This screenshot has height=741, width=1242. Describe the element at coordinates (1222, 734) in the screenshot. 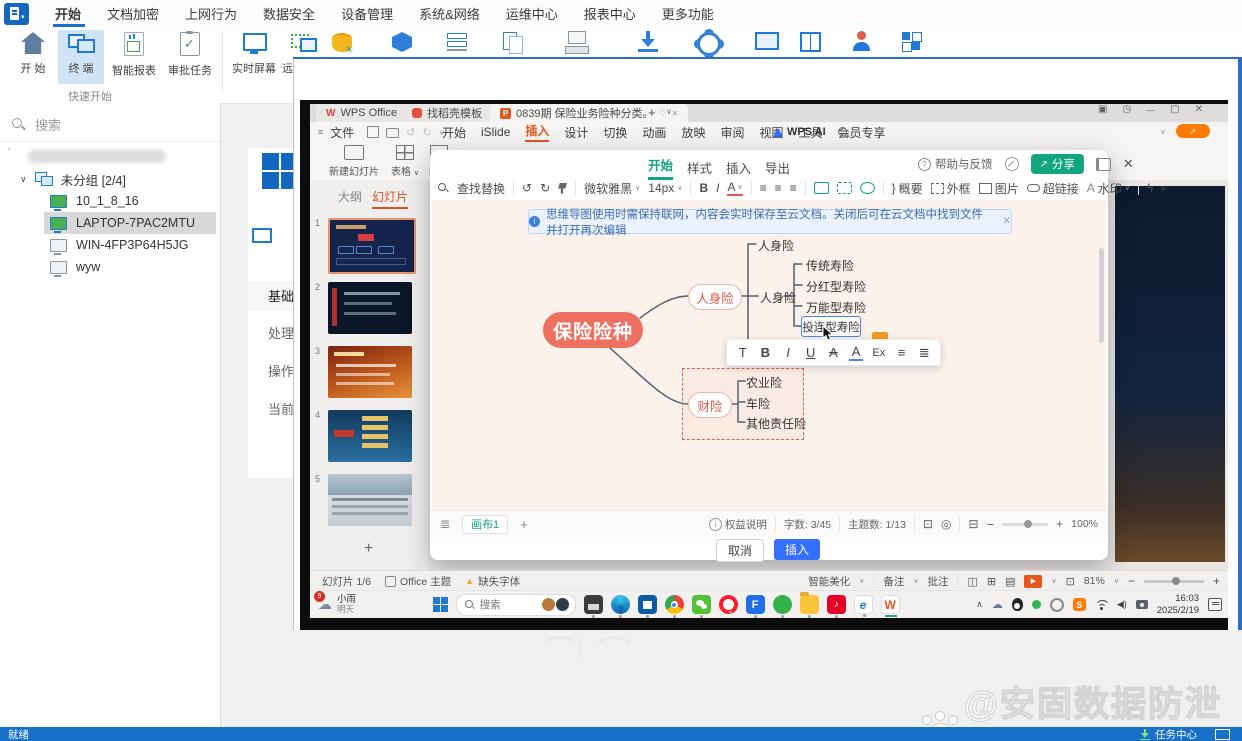

I see `monitor-white-icon` at that location.